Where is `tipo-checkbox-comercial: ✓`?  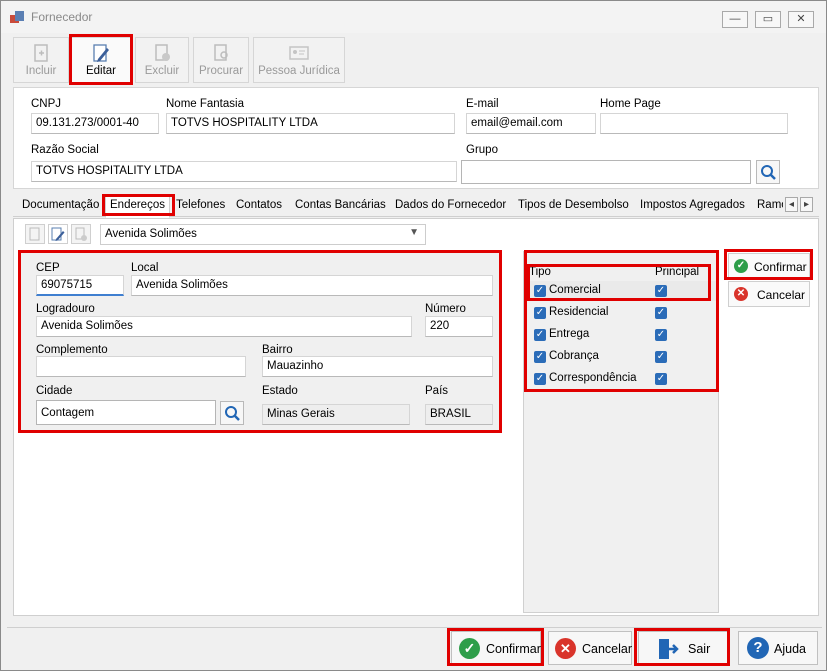 tipo-checkbox-comercial: ✓ is located at coordinates (540, 291).